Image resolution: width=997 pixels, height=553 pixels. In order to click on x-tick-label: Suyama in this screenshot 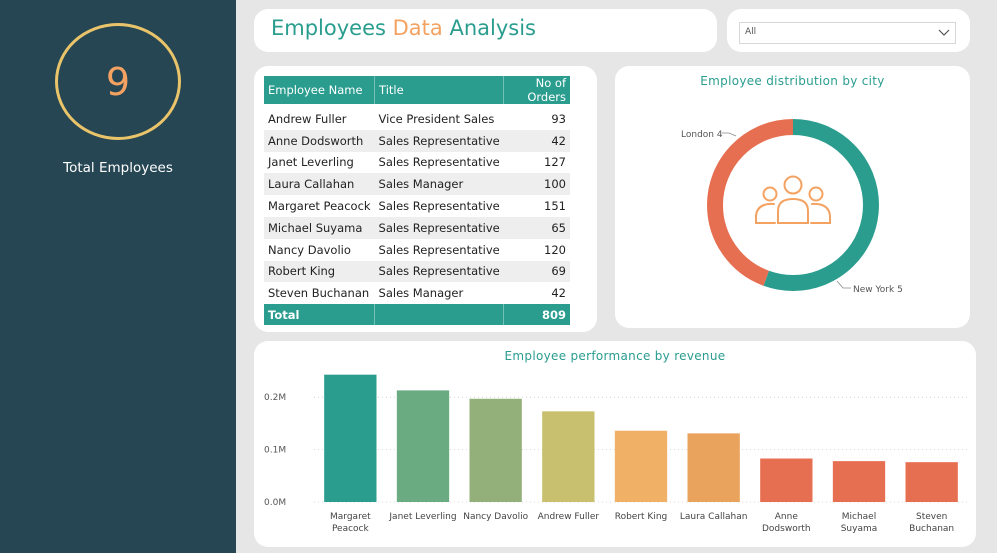, I will do `click(859, 529)`.